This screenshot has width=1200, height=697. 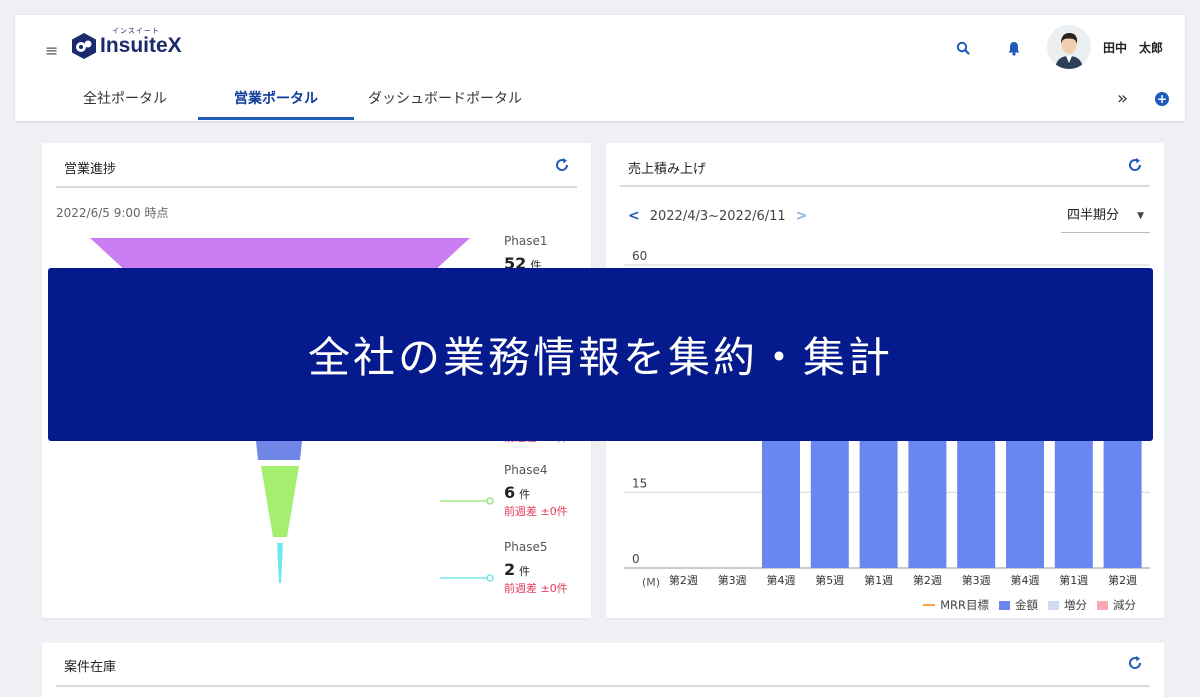 What do you see at coordinates (276, 118) in the screenshot?
I see `active-tab-indicator` at bounding box center [276, 118].